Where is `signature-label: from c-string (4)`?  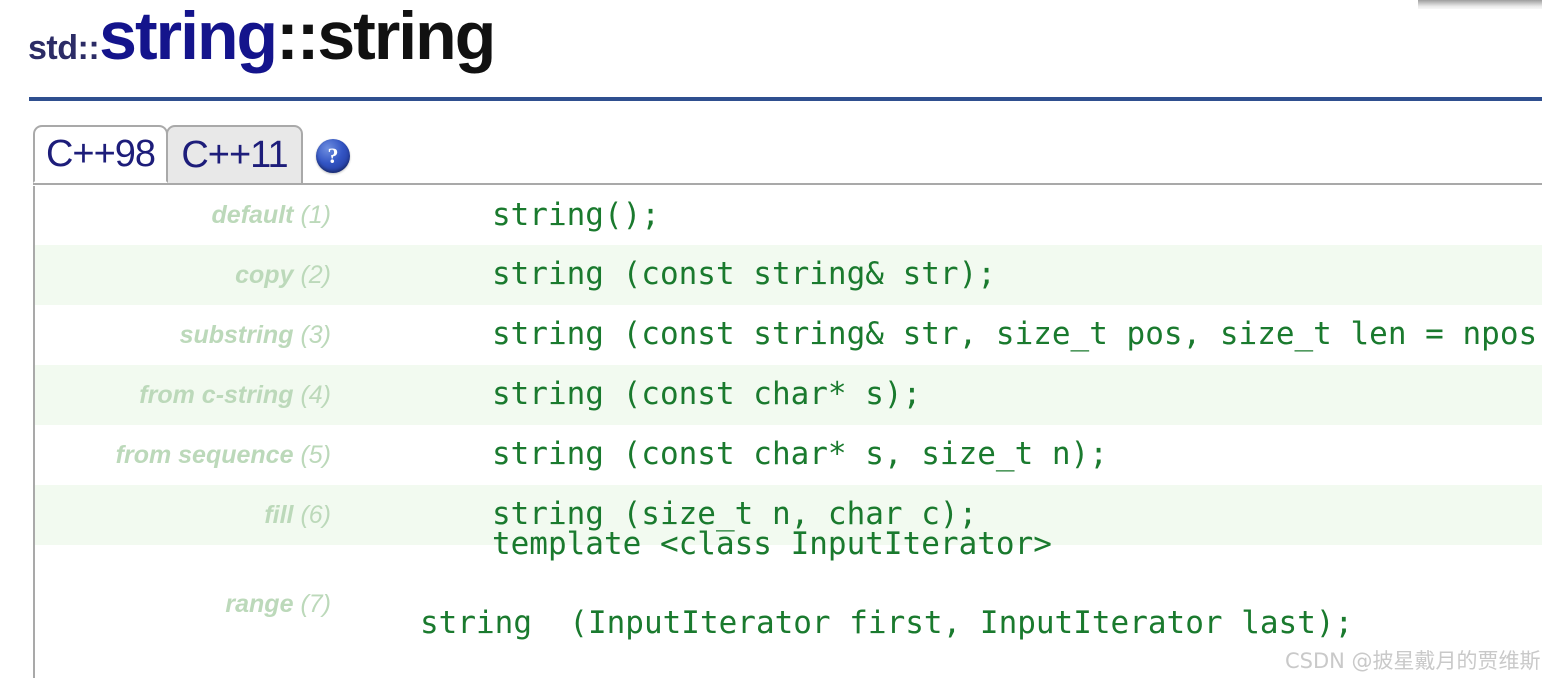
signature-label: from c-string (4) is located at coordinates (191, 395).